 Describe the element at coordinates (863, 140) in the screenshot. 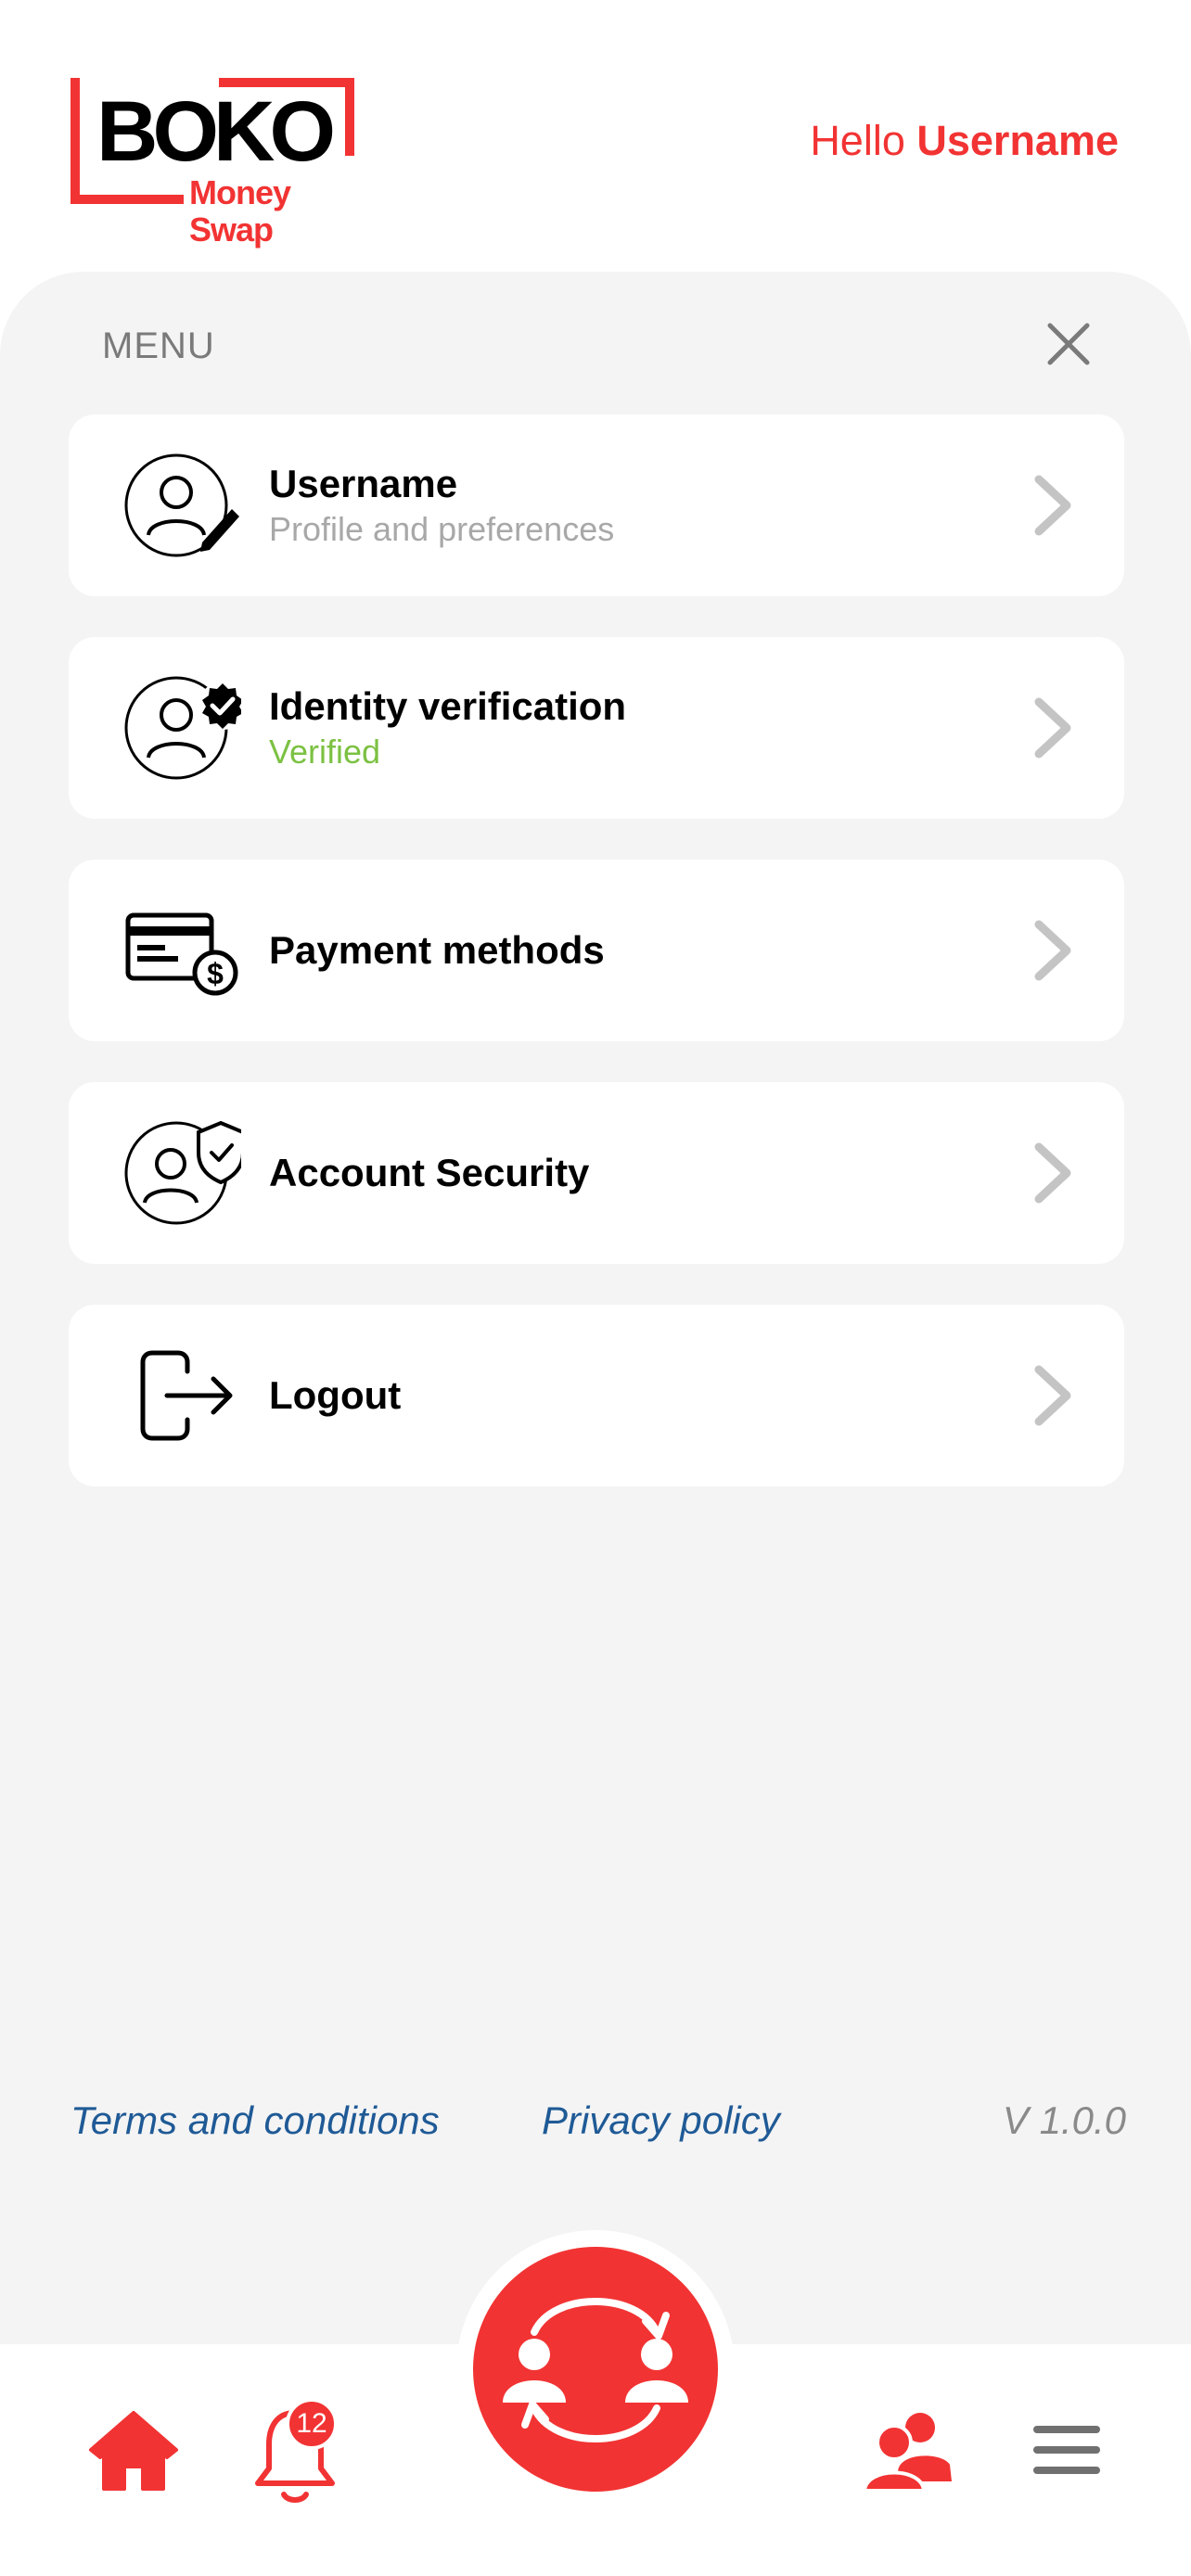

I see `greeting-prefix: Hello` at that location.